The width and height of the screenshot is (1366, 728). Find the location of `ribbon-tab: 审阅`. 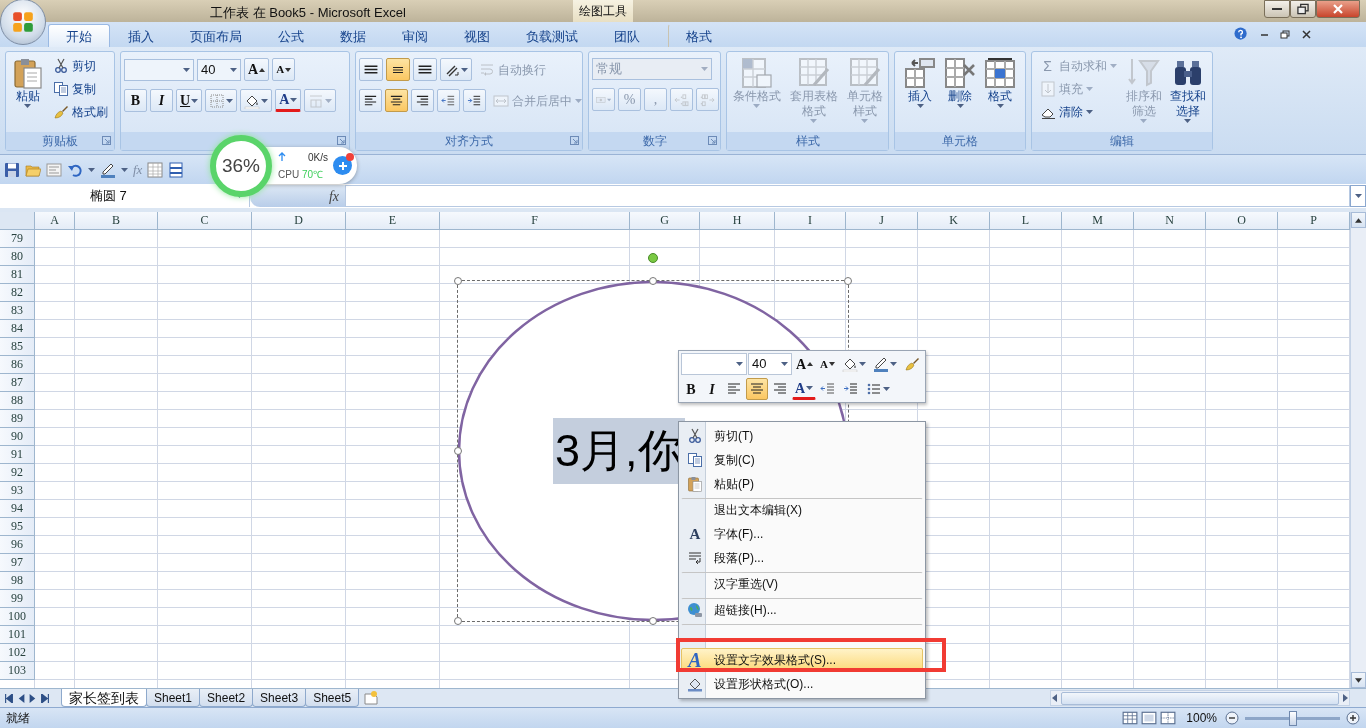

ribbon-tab: 审阅 is located at coordinates (415, 35).